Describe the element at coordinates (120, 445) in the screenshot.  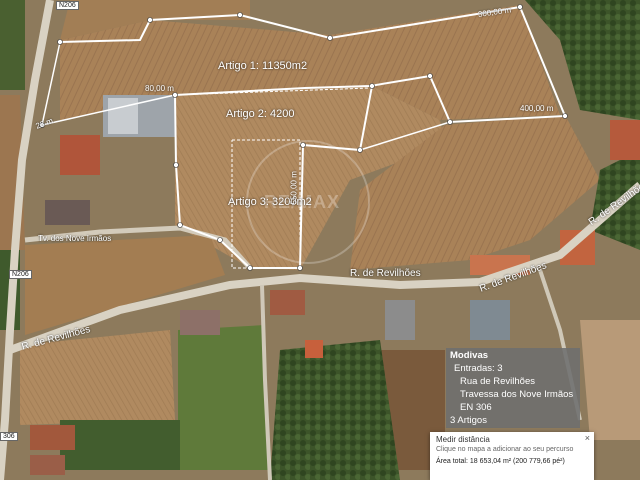
I see `trees-southwest-edge` at that location.